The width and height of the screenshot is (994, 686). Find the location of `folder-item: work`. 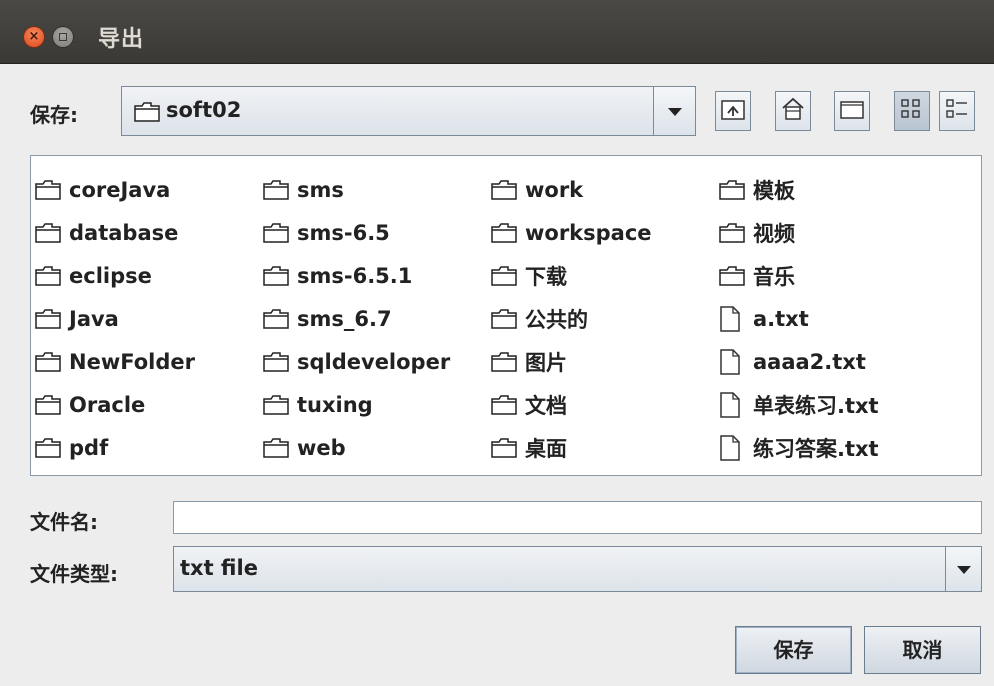

folder-item: work is located at coordinates (571, 189).